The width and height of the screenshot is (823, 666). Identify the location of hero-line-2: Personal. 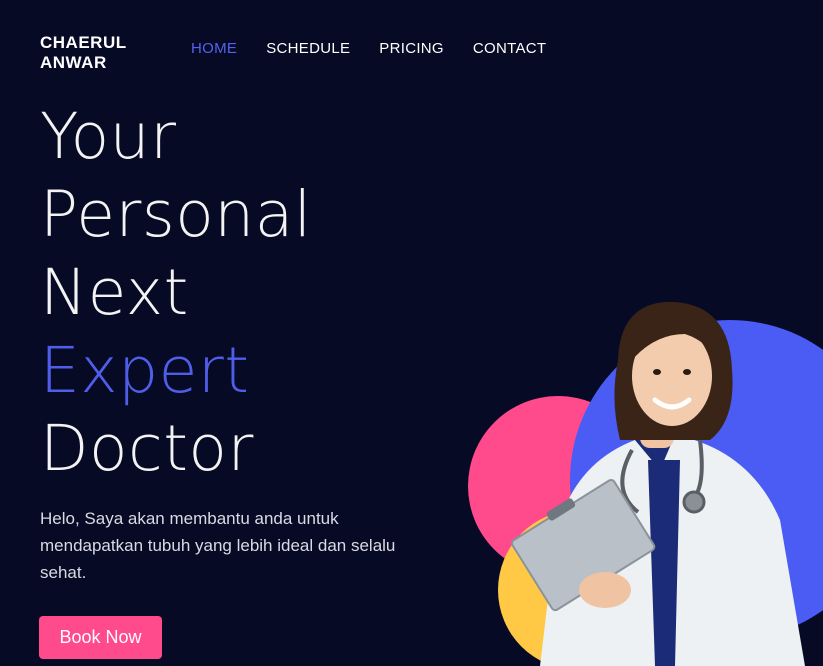
(176, 214).